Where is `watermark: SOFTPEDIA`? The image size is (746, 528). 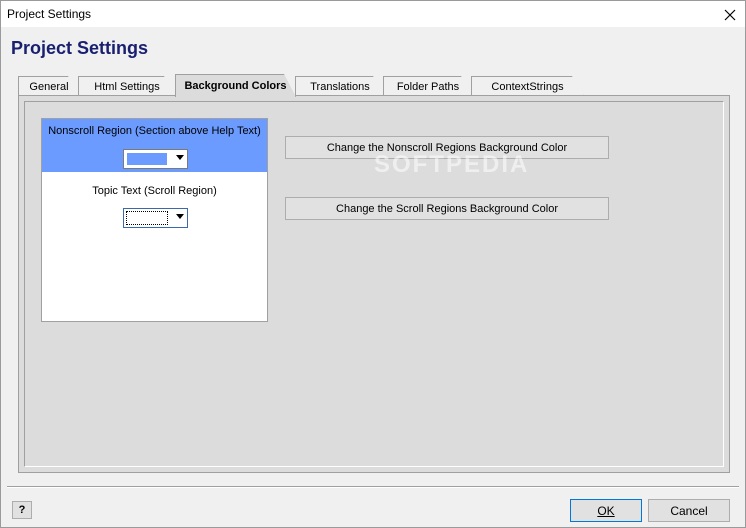
watermark: SOFTPEDIA is located at coordinates (452, 164).